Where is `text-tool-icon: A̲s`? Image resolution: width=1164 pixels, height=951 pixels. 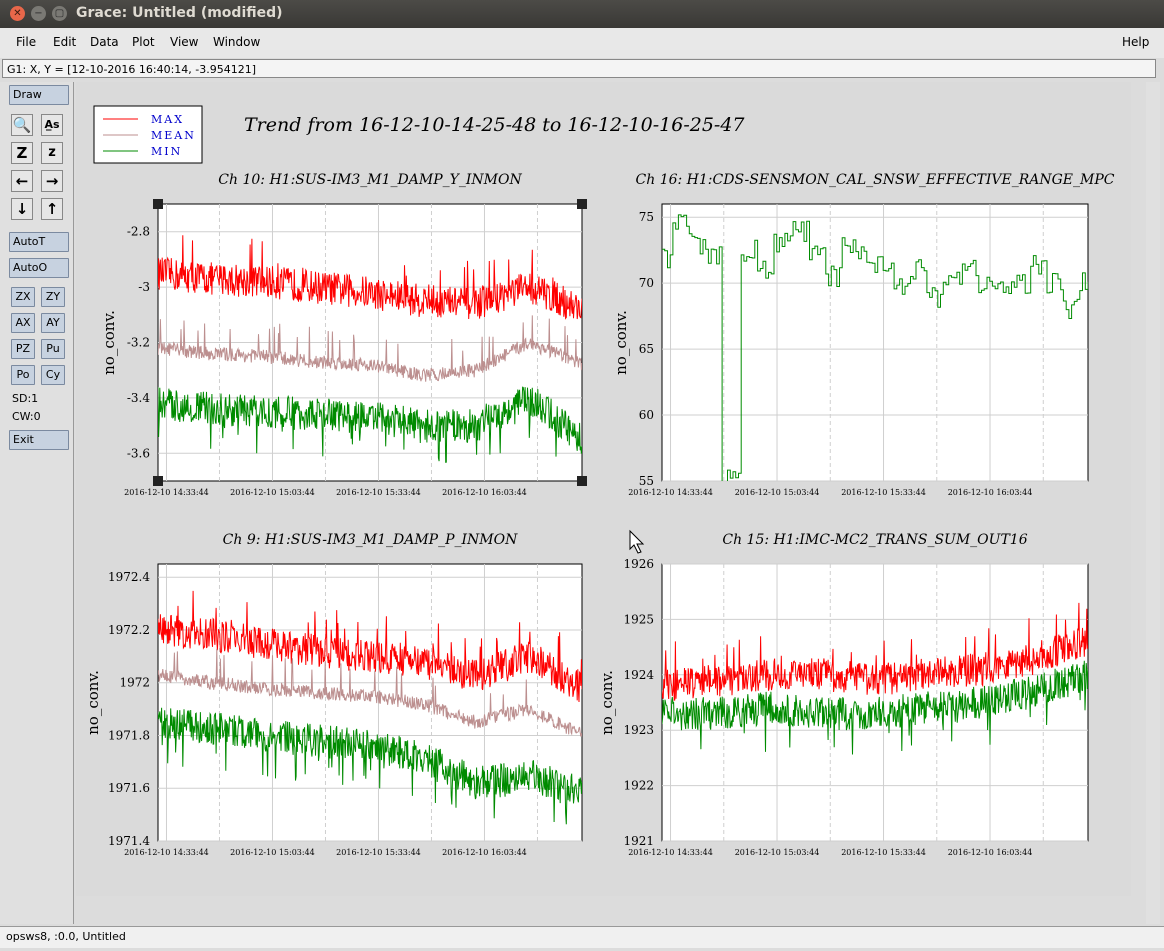 text-tool-icon: A̲s is located at coordinates (52, 125).